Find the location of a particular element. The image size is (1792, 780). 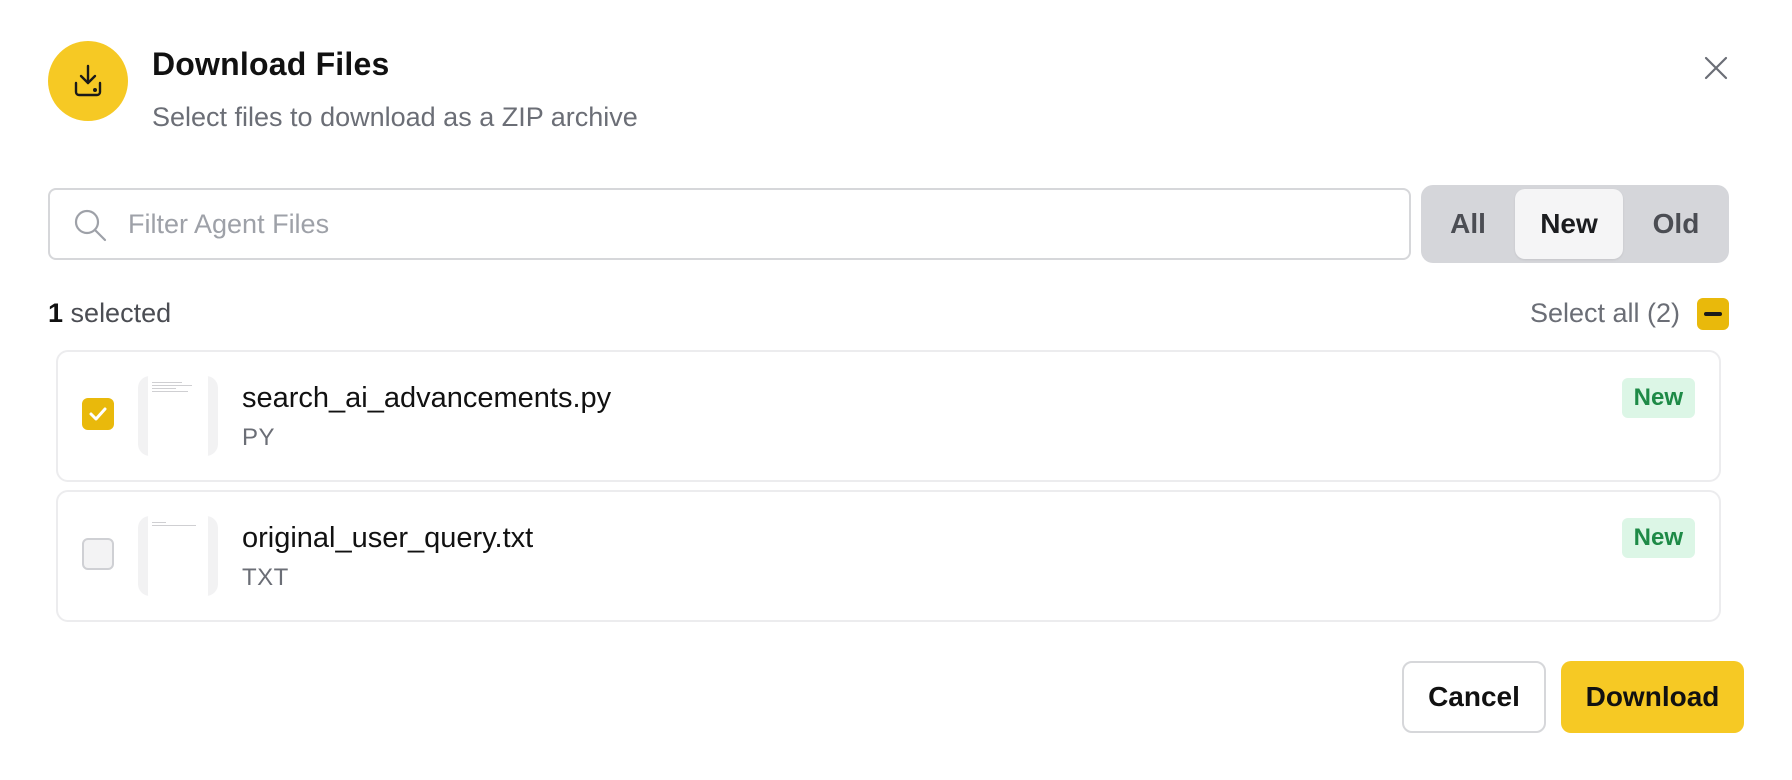

minus-icon is located at coordinates (1713, 314).